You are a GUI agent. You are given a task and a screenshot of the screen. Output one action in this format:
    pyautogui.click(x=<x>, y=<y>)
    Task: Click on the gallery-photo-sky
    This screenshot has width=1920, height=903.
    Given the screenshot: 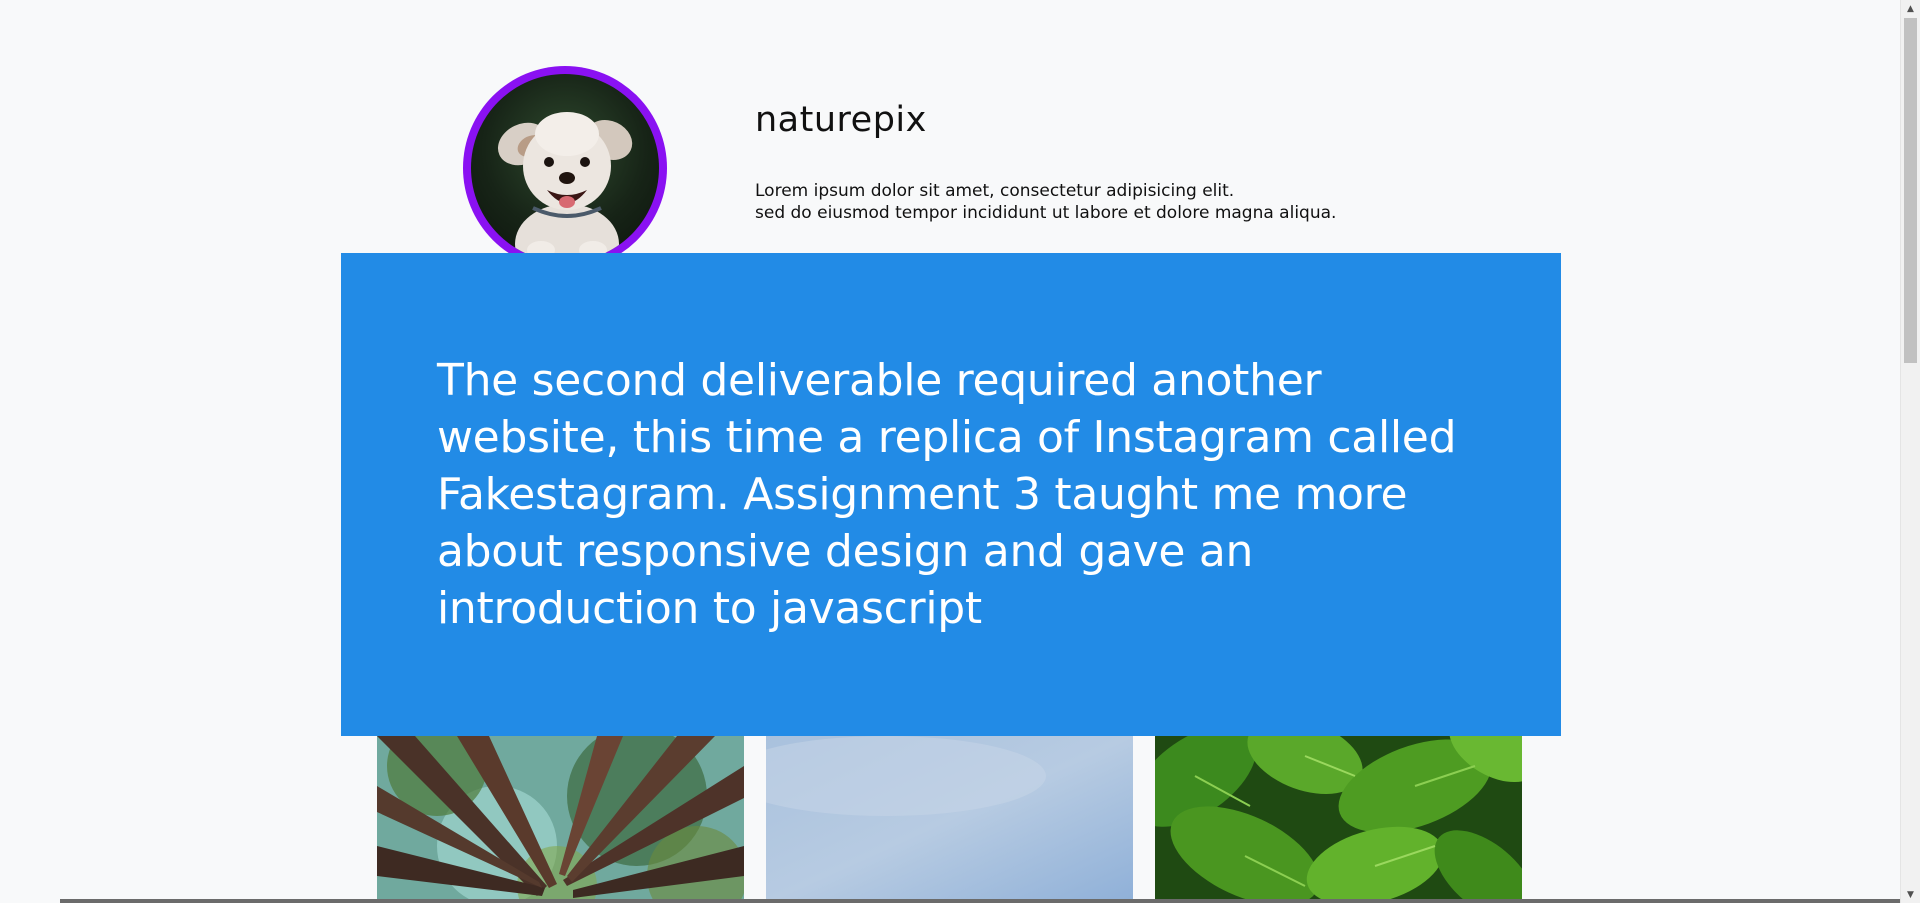 What is the action you would take?
    pyautogui.click(x=949, y=819)
    